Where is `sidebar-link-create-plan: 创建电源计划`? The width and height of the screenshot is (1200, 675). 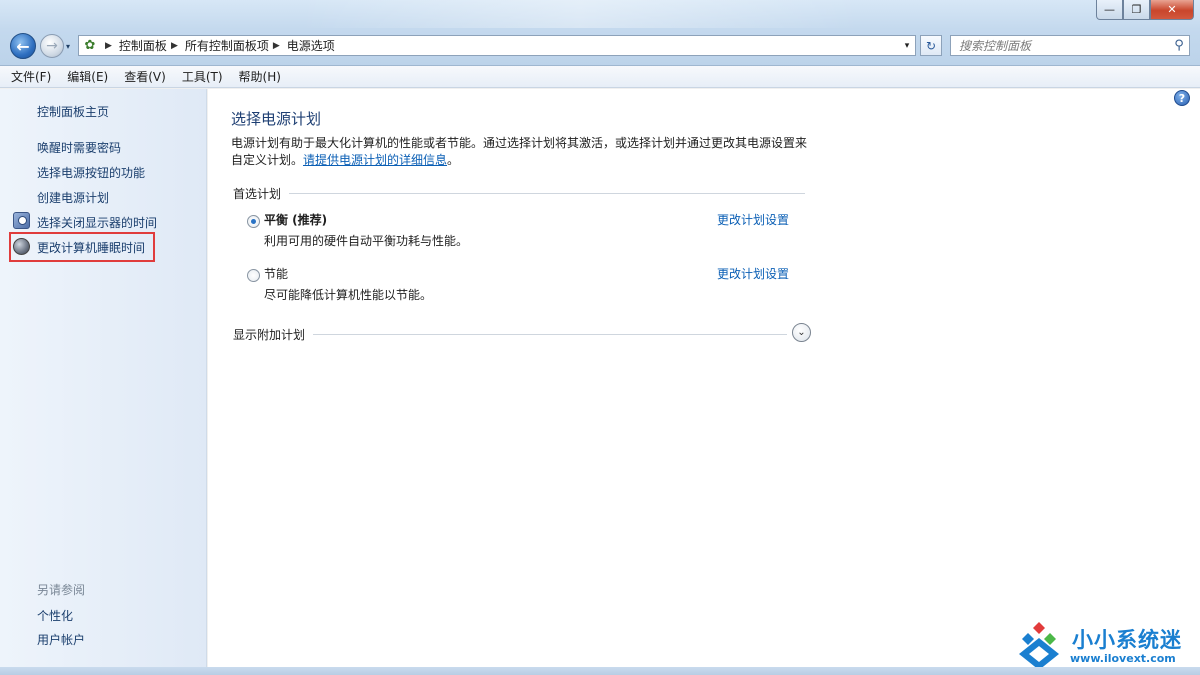 sidebar-link-create-plan: 创建电源计划 is located at coordinates (73, 197).